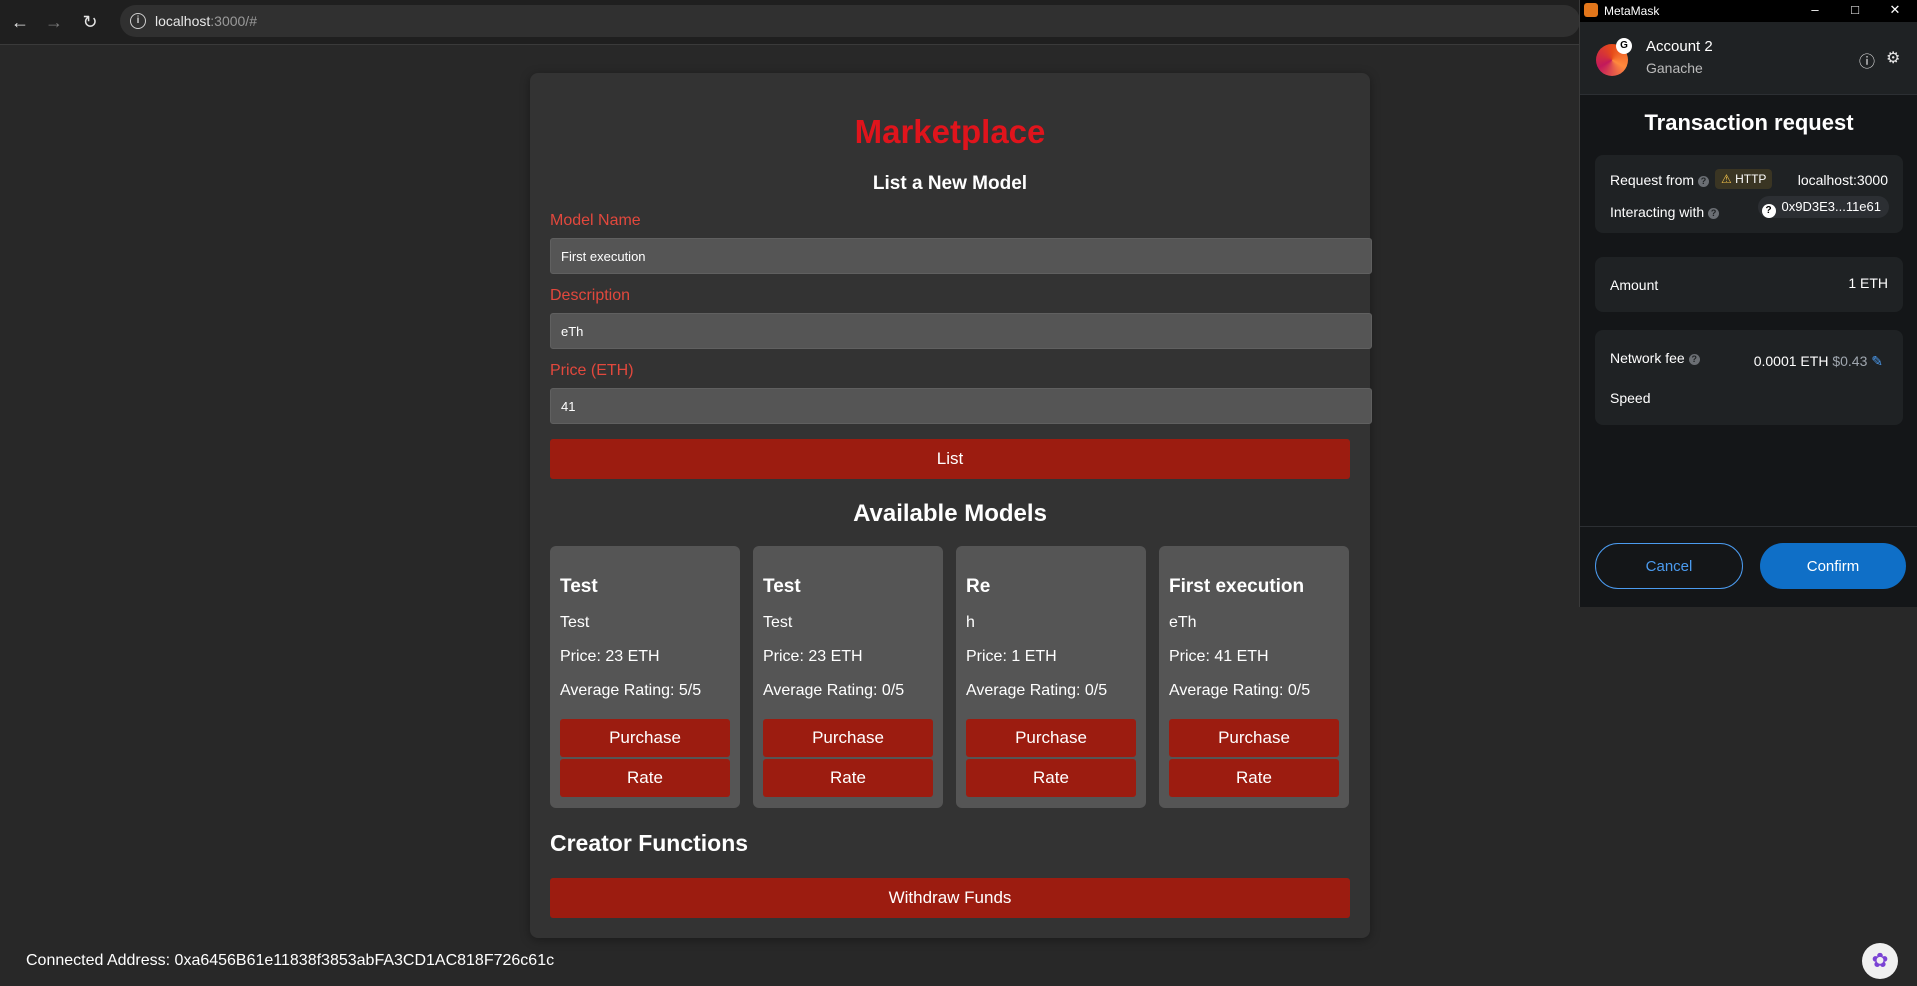  I want to click on model-name: Re, so click(978, 586).